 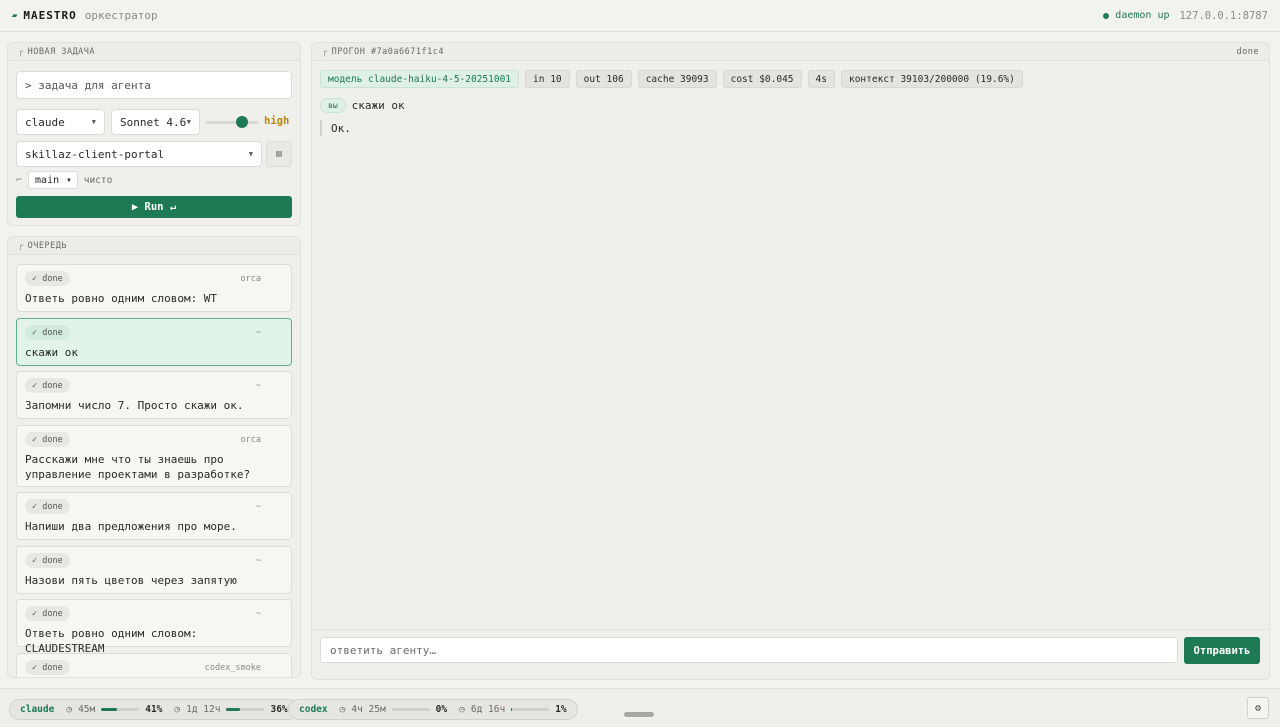 I want to click on user-message-text: скажи ок, so click(x=378, y=105).